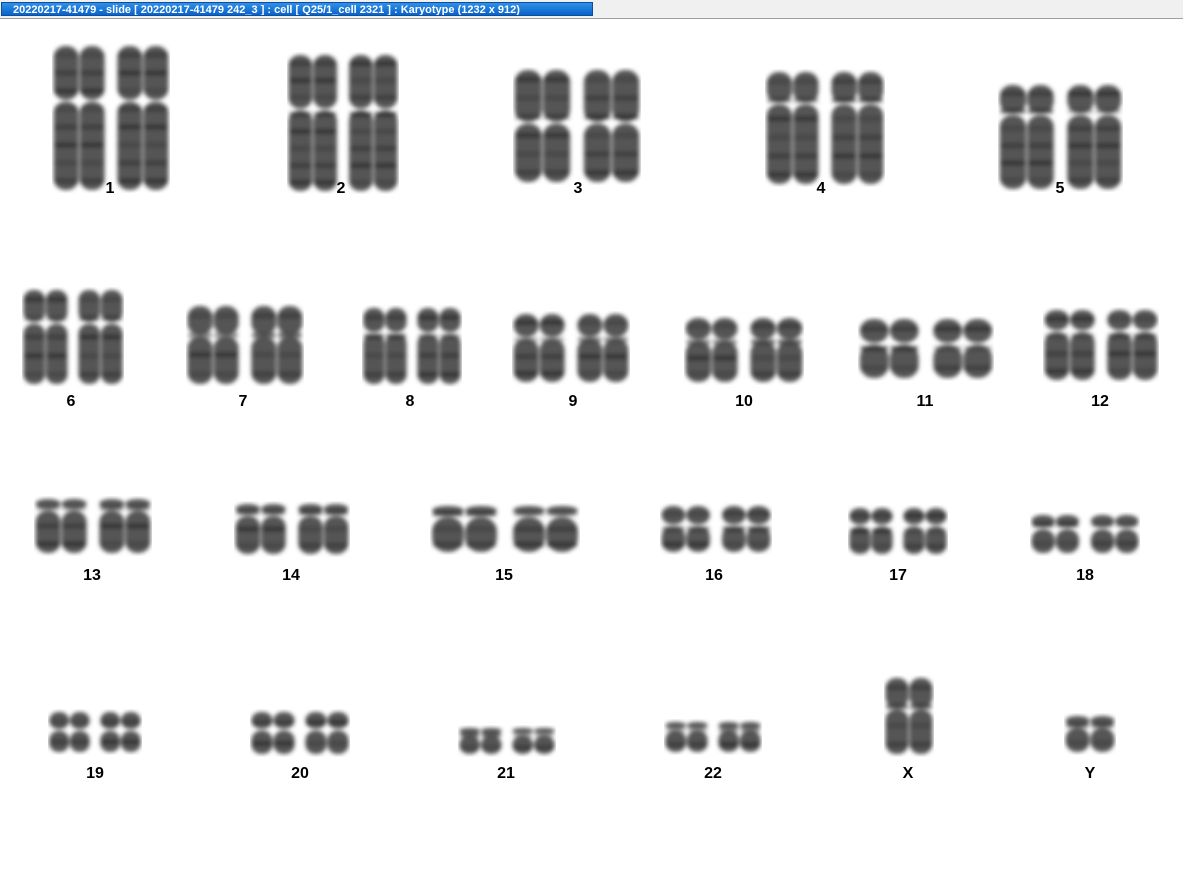 This screenshot has height=892, width=1183. I want to click on chromosome-label-19: 19, so click(95, 773).